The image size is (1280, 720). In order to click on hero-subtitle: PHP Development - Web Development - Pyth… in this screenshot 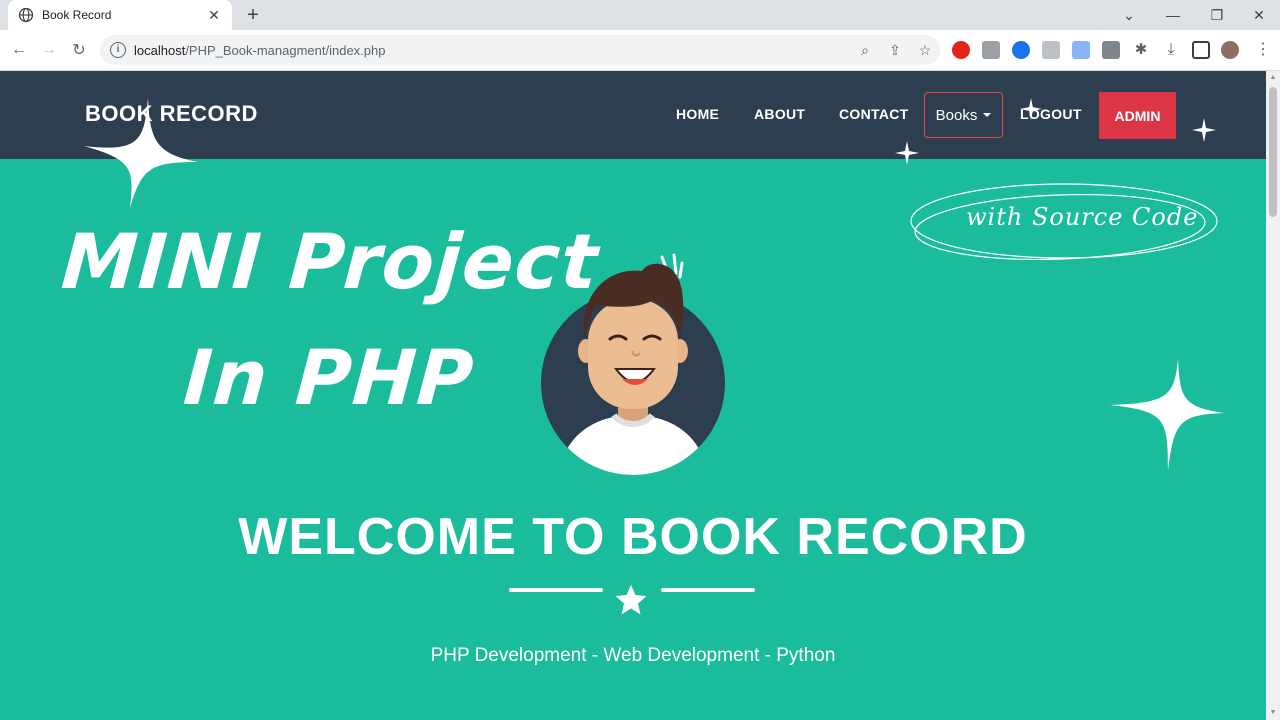, I will do `click(633, 655)`.